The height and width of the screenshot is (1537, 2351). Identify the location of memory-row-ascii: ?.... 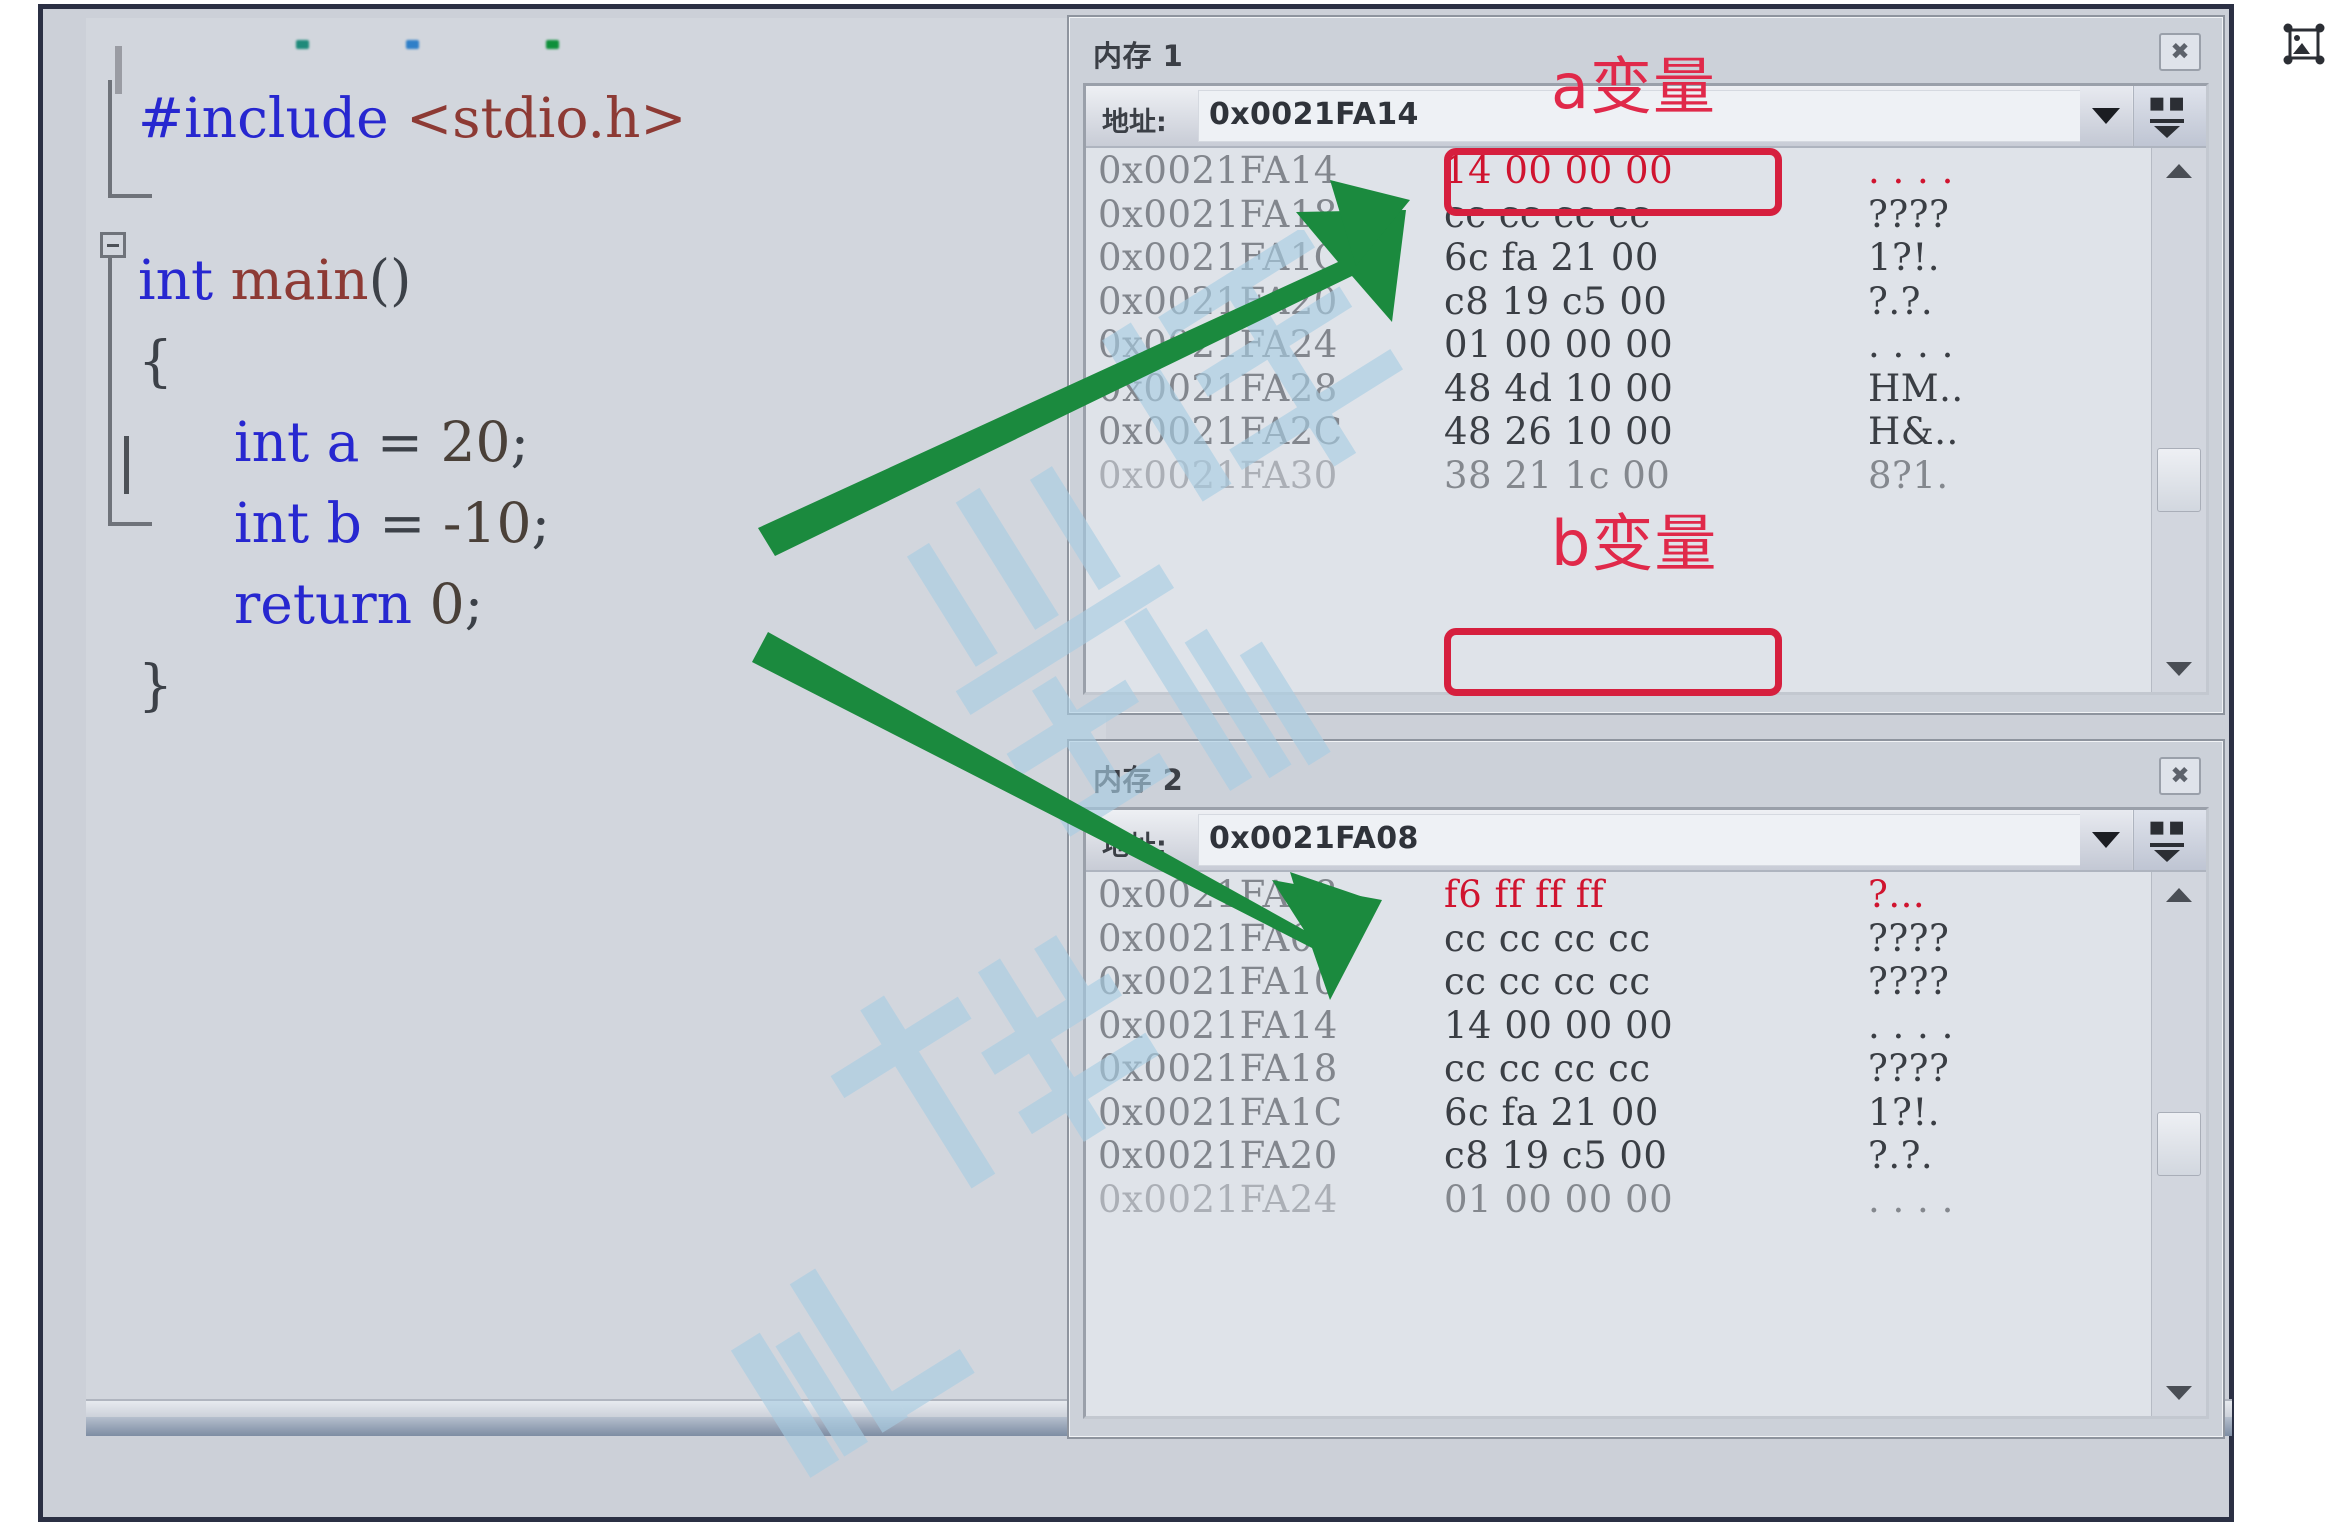
(1897, 894).